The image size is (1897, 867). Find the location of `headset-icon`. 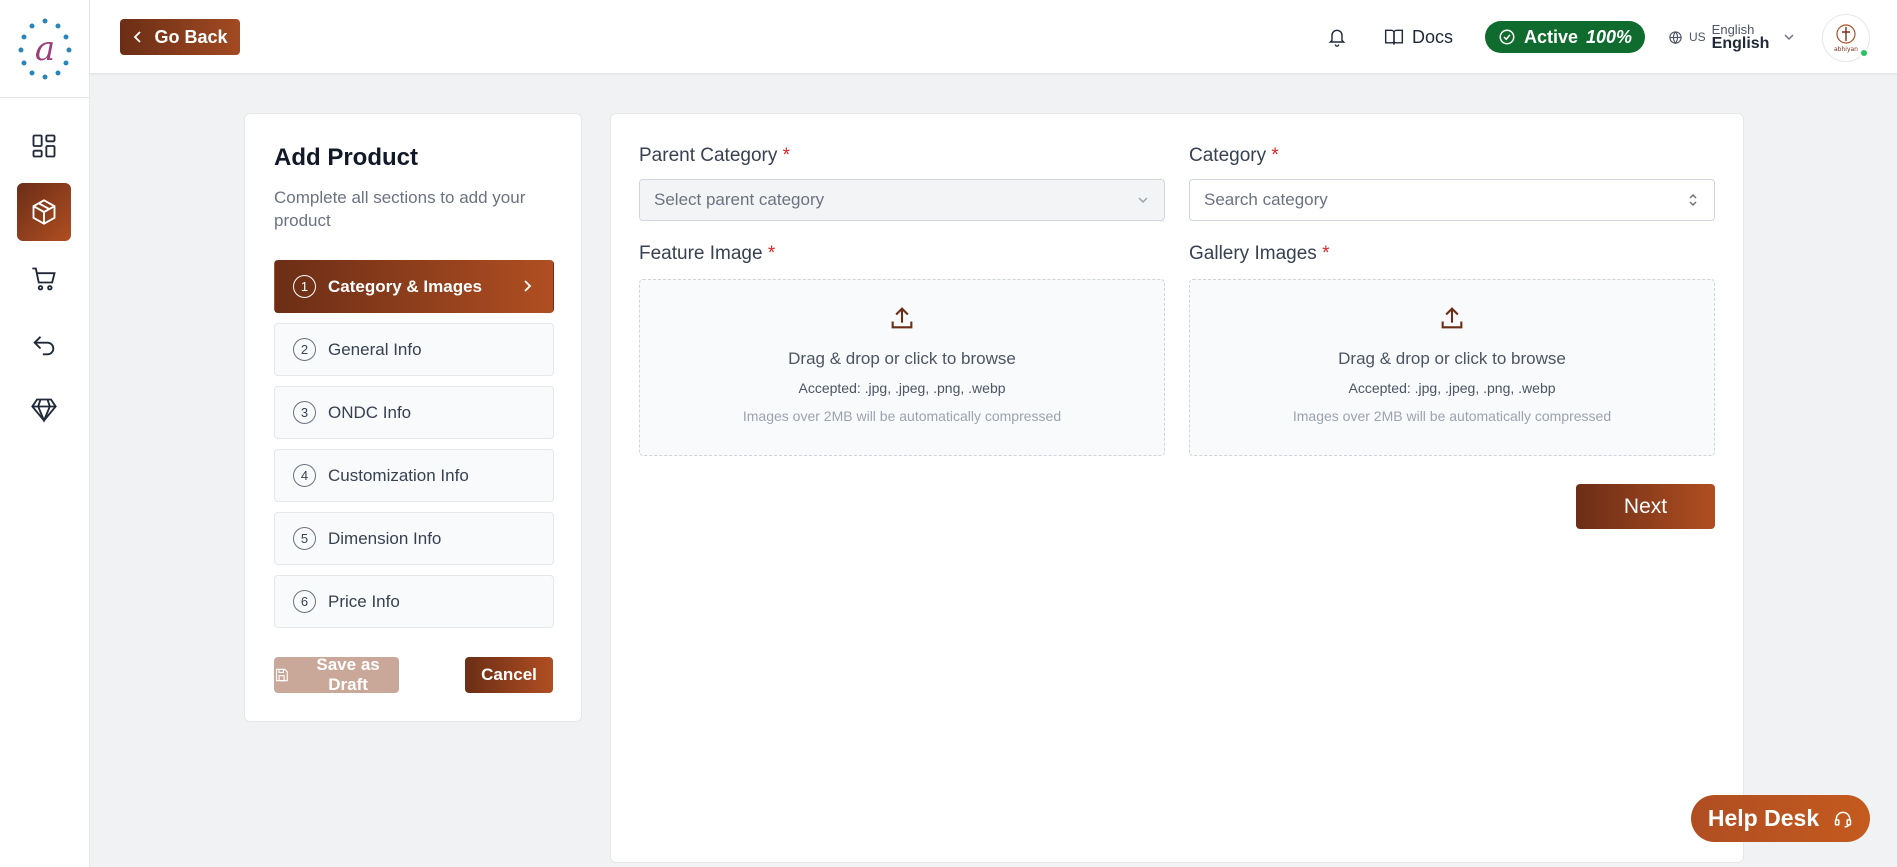

headset-icon is located at coordinates (1843, 819).